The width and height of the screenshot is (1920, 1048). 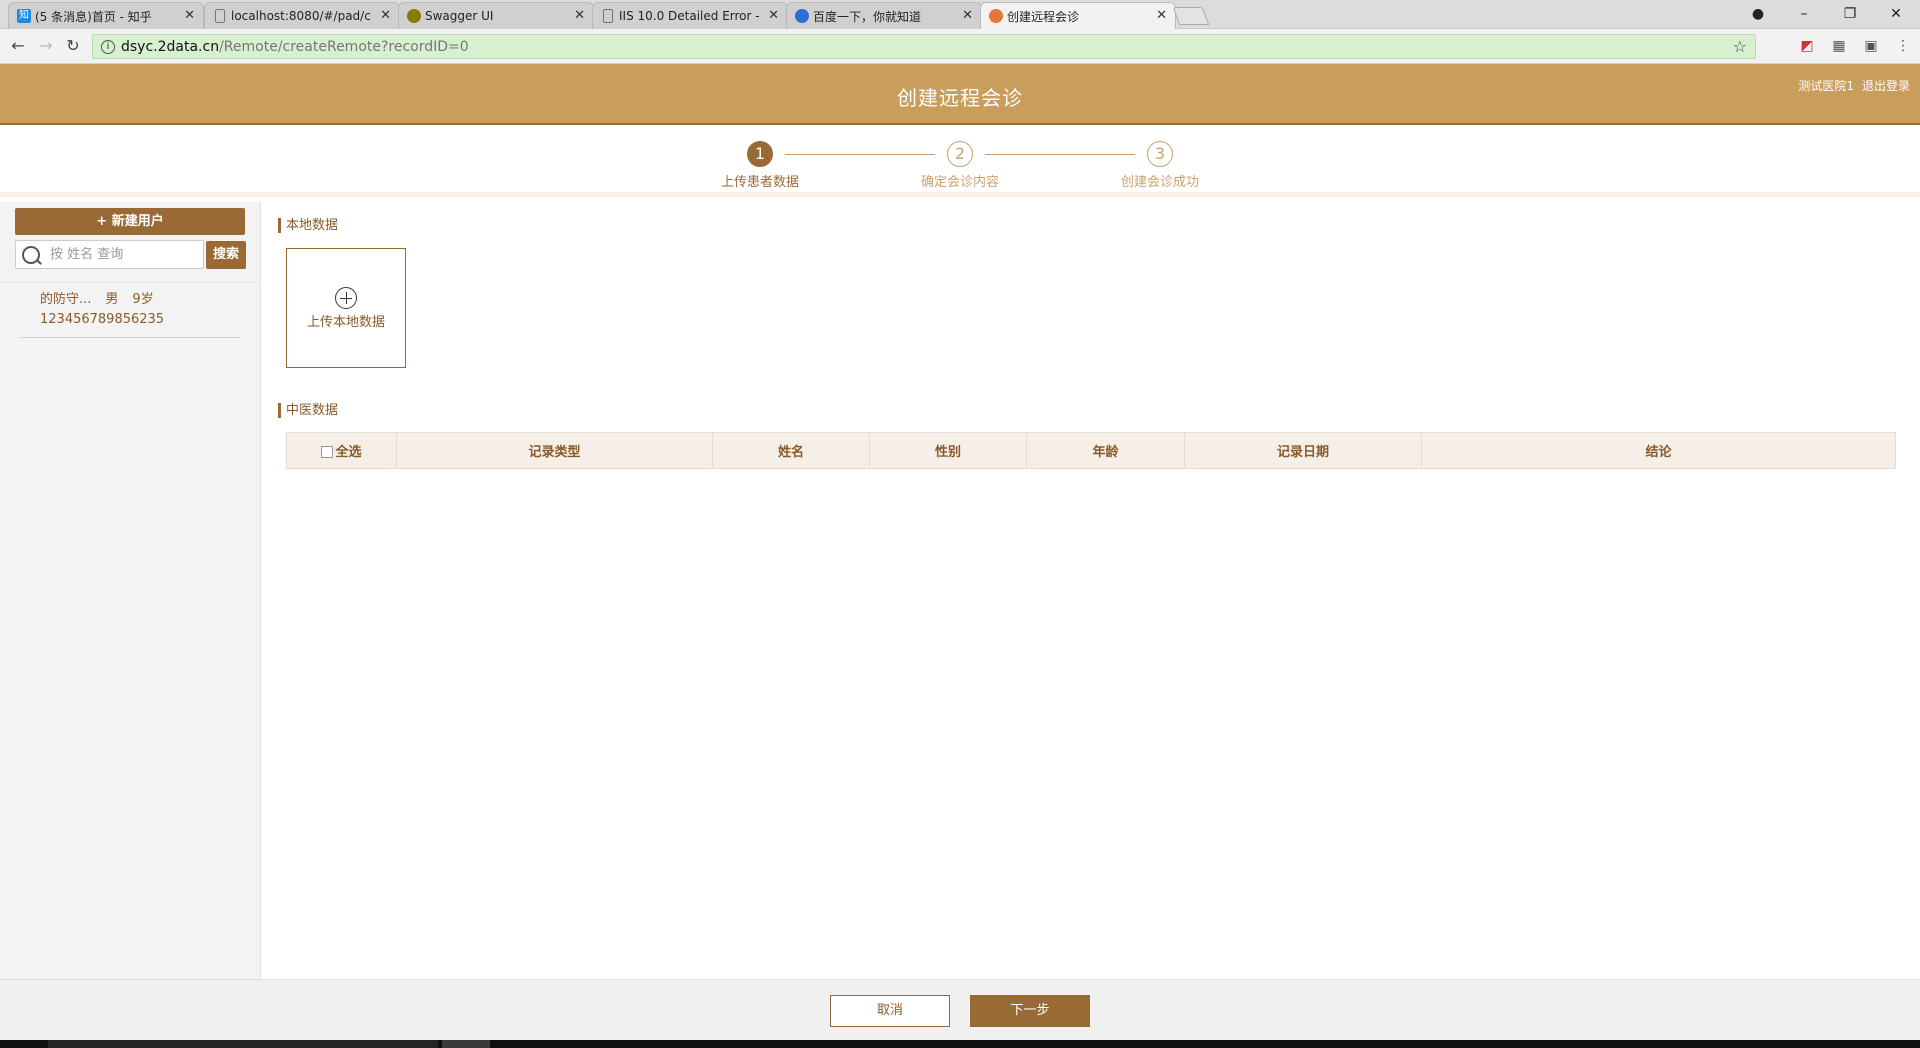 I want to click on step-number: 1, so click(x=760, y=154).